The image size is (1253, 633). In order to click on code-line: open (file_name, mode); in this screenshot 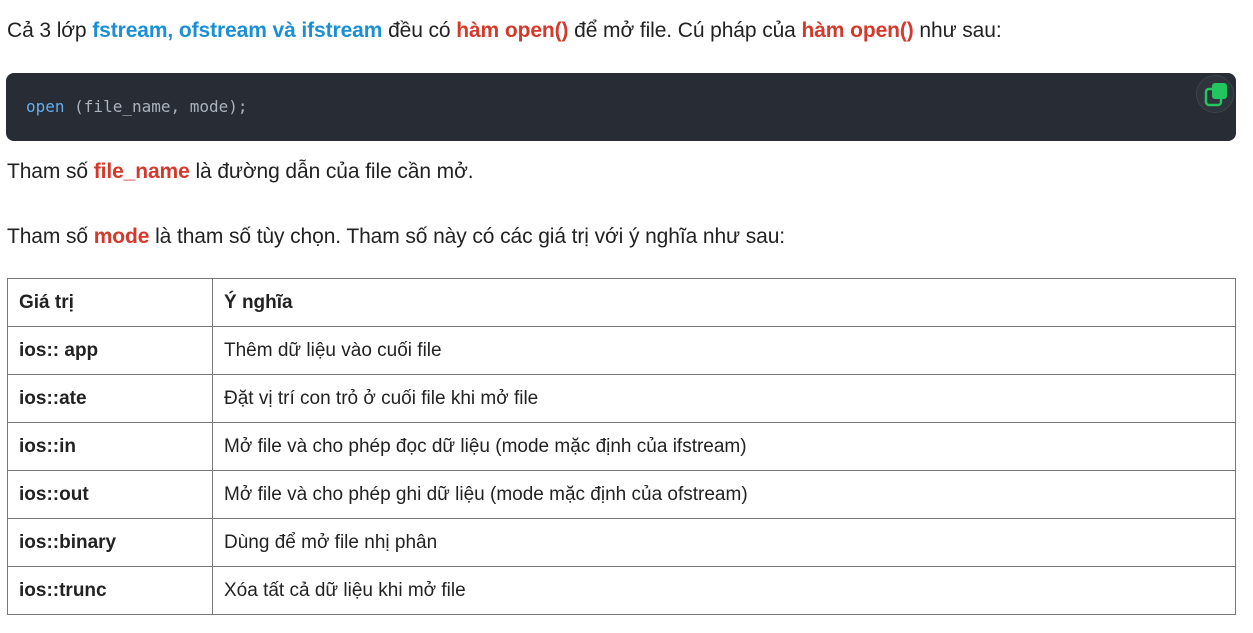, I will do `click(137, 107)`.